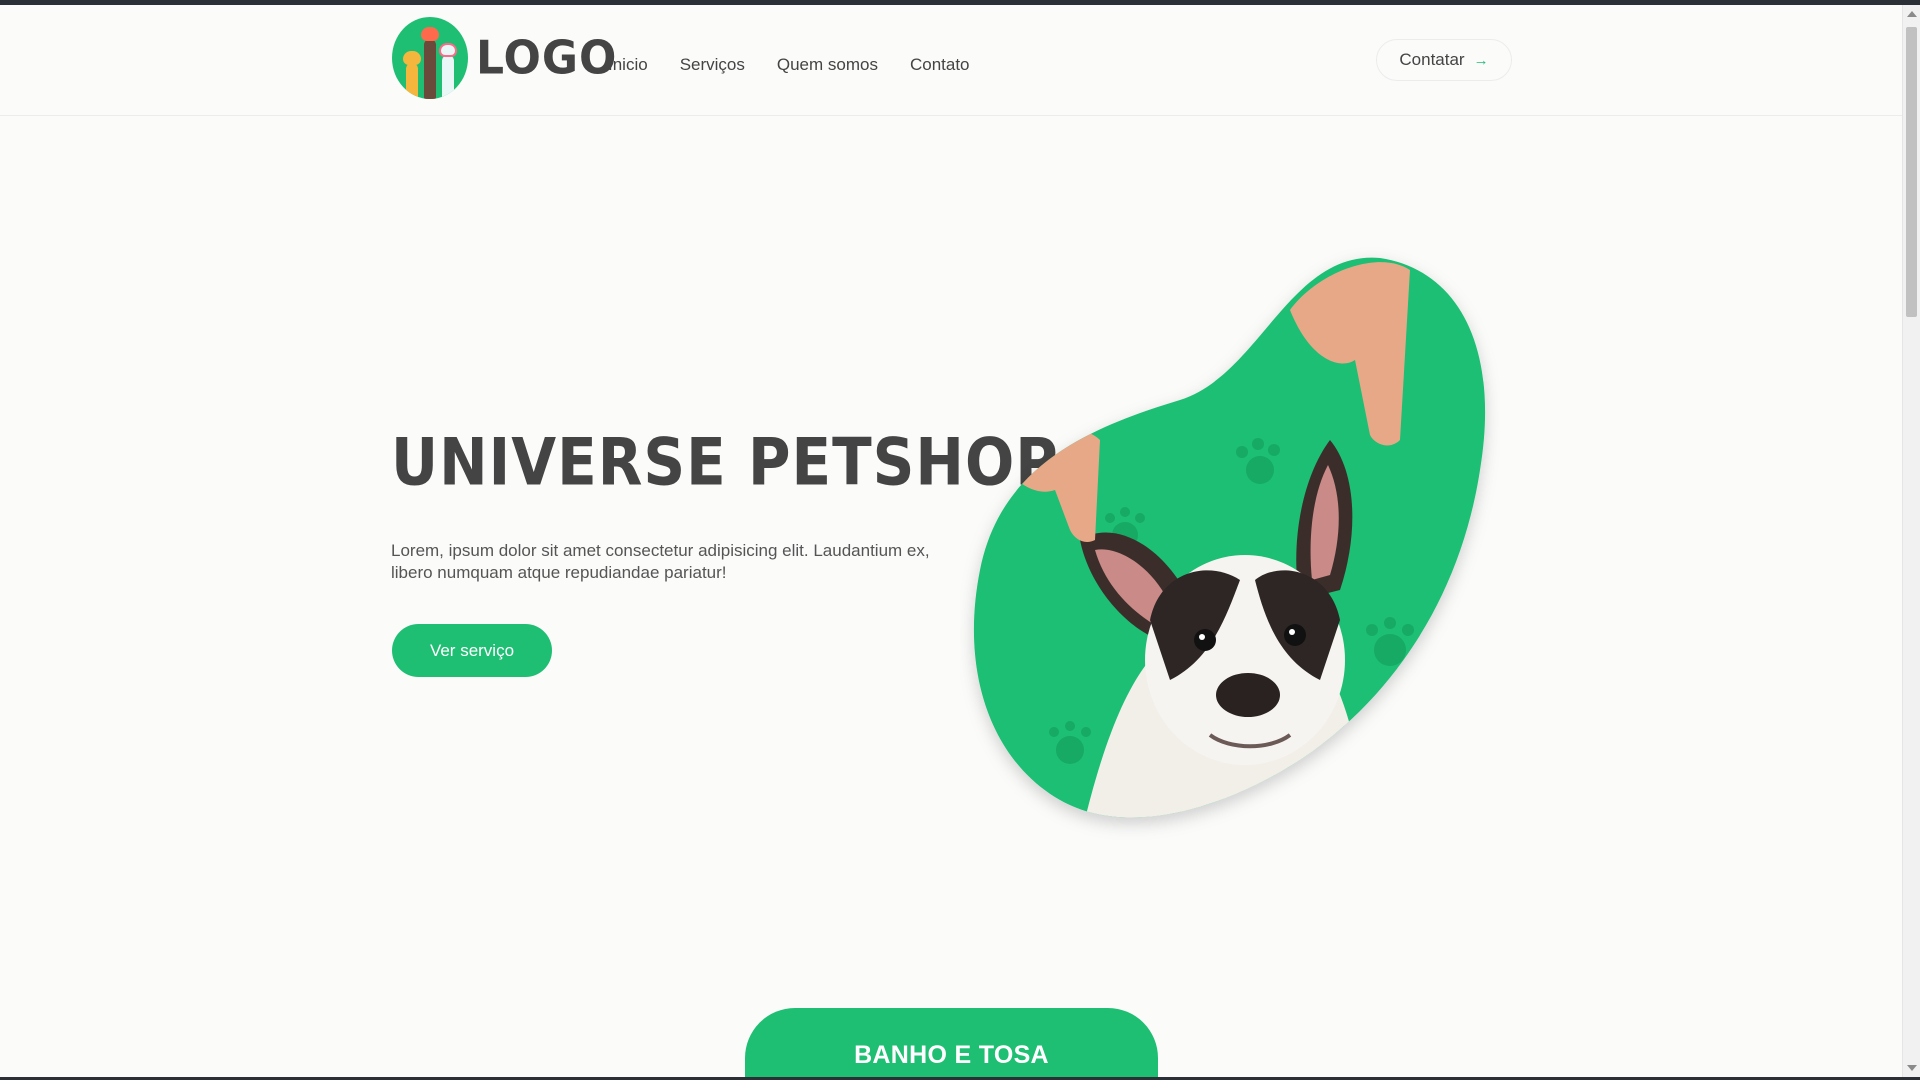 This screenshot has width=1920, height=1080. I want to click on nav-item-servicos: Serviços, so click(712, 65).